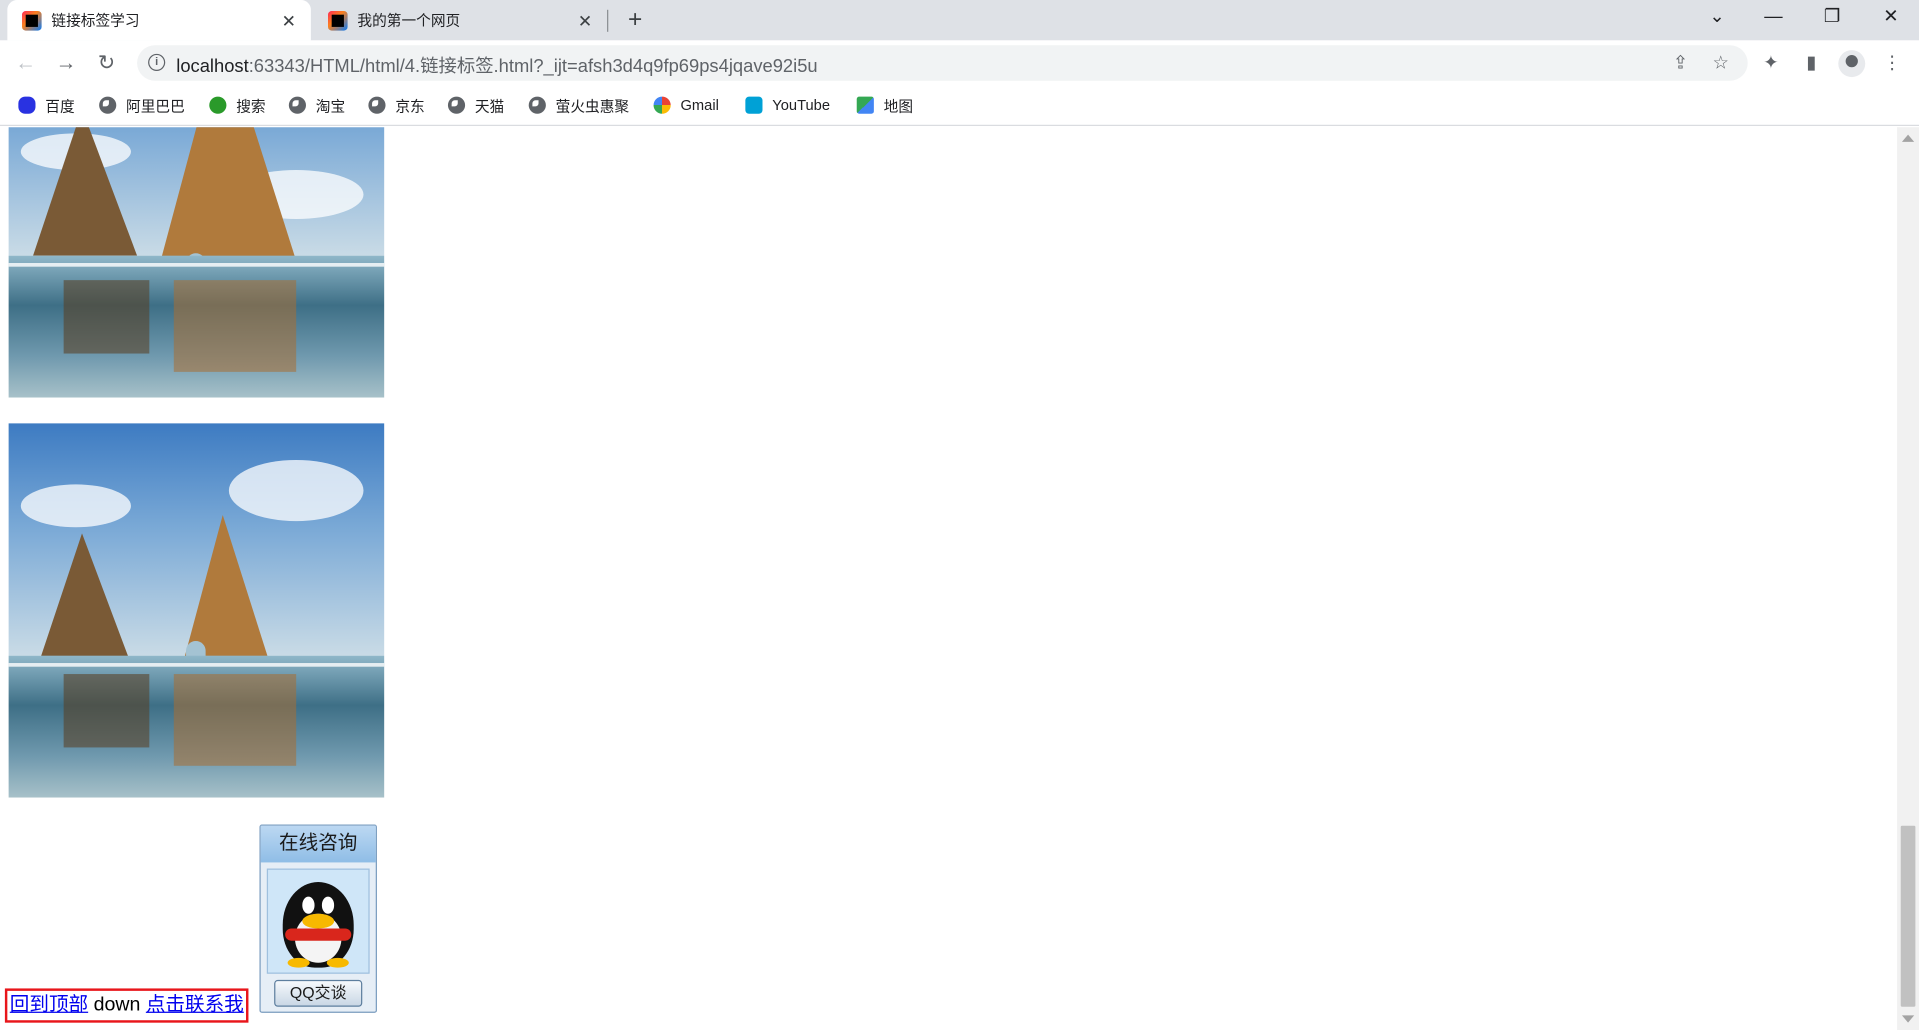 This screenshot has width=1919, height=1030. Describe the element at coordinates (1852, 64) in the screenshot. I see `profile-avatar-icon` at that location.